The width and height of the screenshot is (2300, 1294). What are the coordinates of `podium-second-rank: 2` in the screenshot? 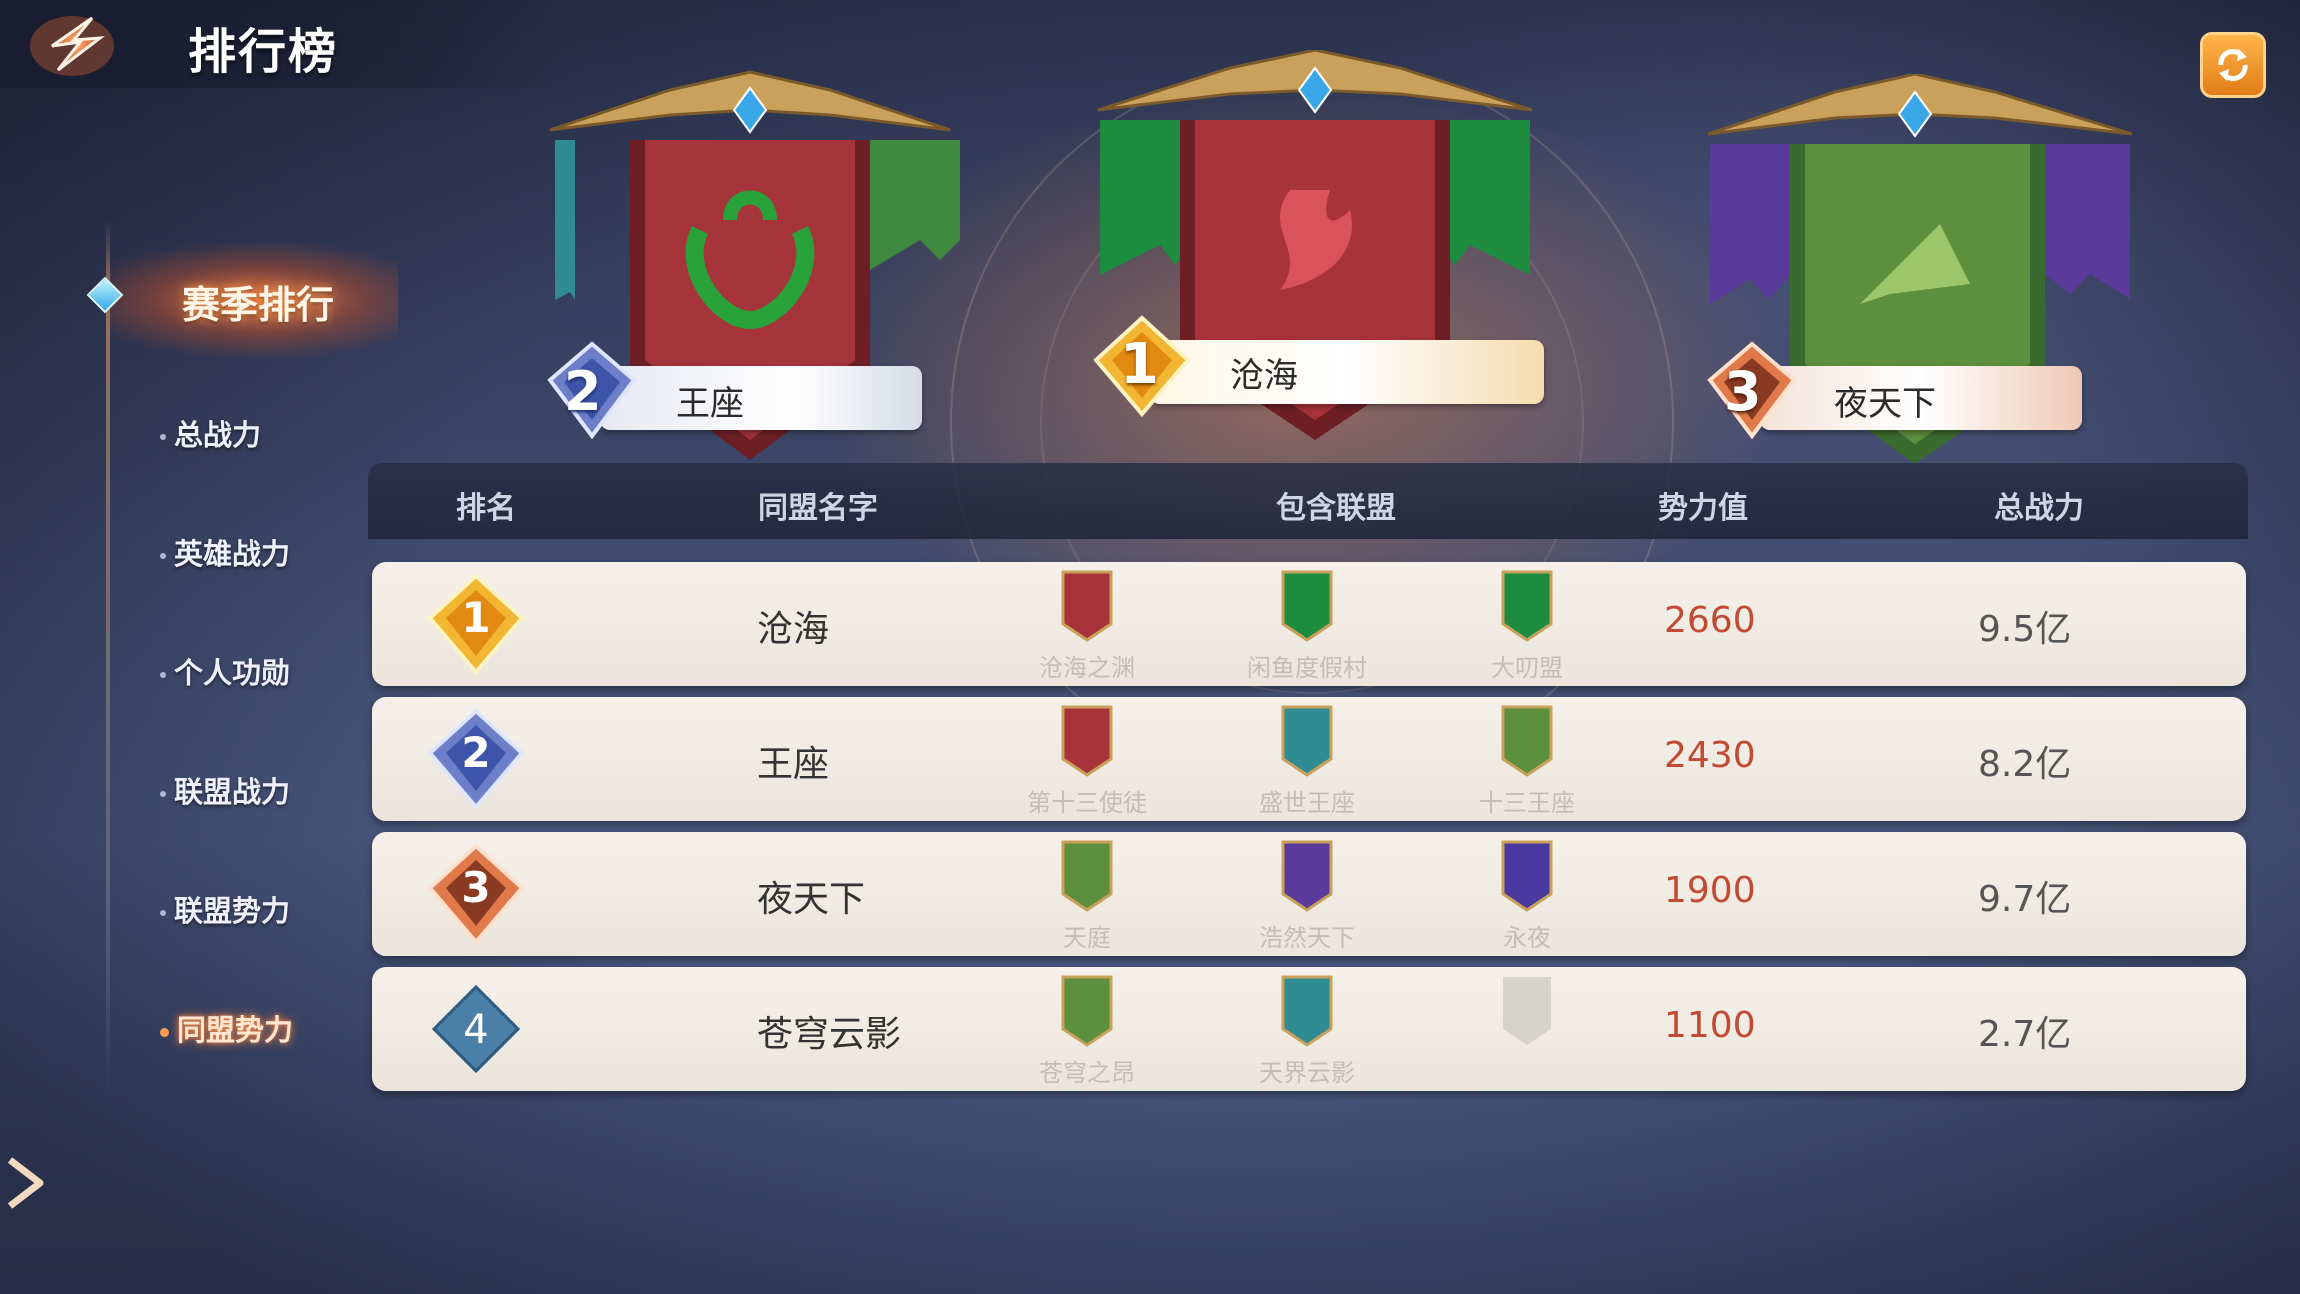 It's located at (583, 391).